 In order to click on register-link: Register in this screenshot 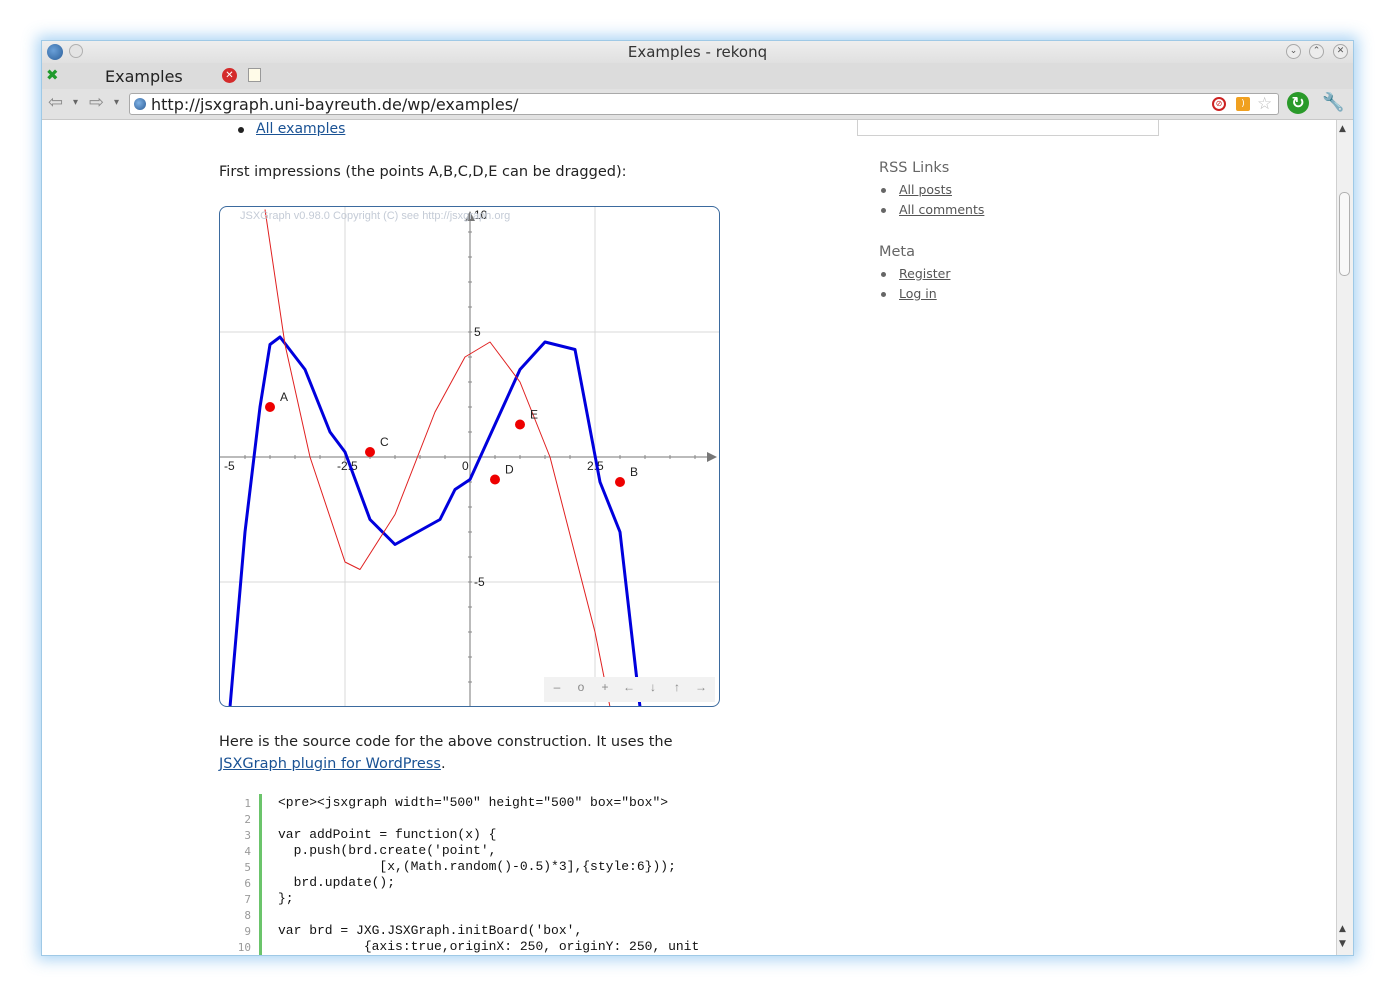, I will do `click(924, 273)`.